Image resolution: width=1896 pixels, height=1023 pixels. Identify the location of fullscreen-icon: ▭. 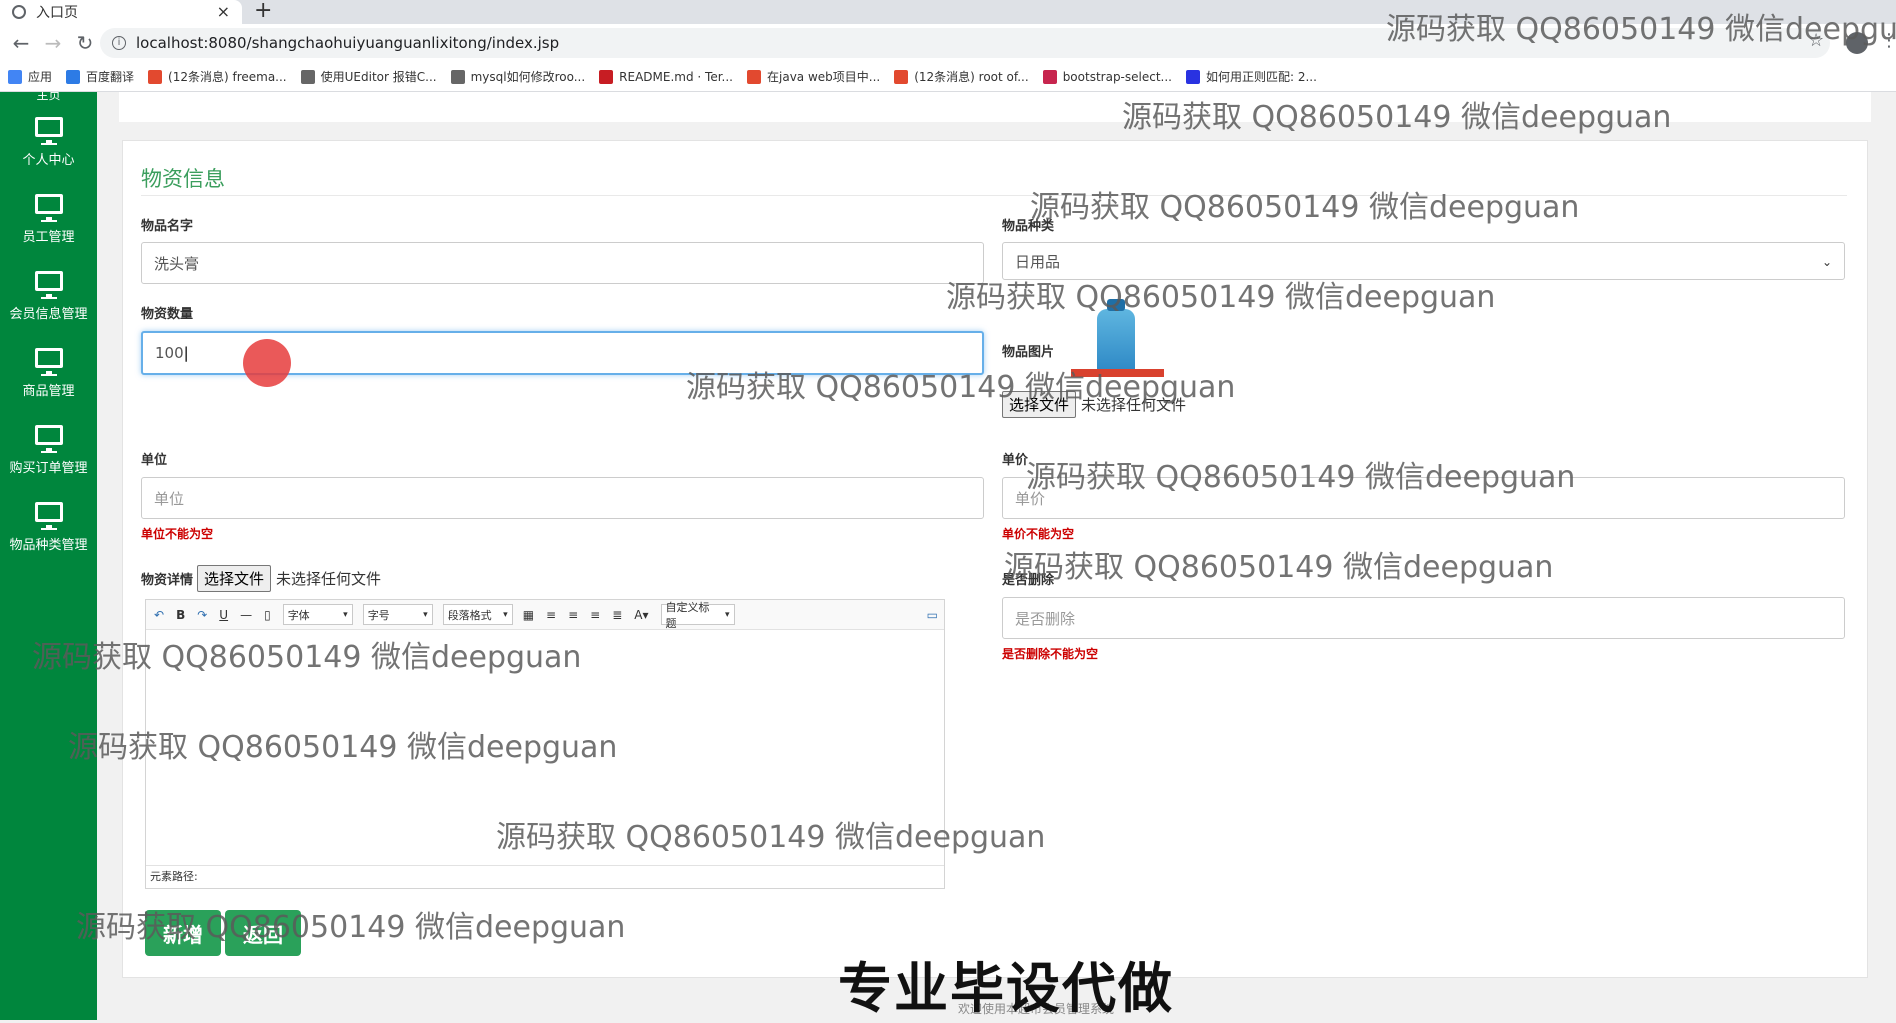
(932, 615).